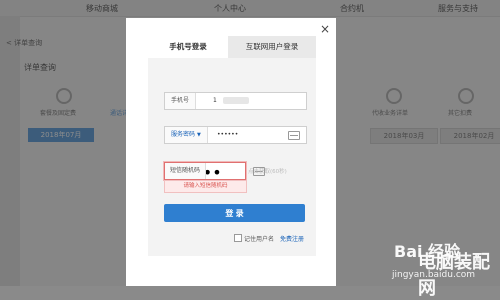  I want to click on error-message: 请输入短信随机码, so click(205, 186).